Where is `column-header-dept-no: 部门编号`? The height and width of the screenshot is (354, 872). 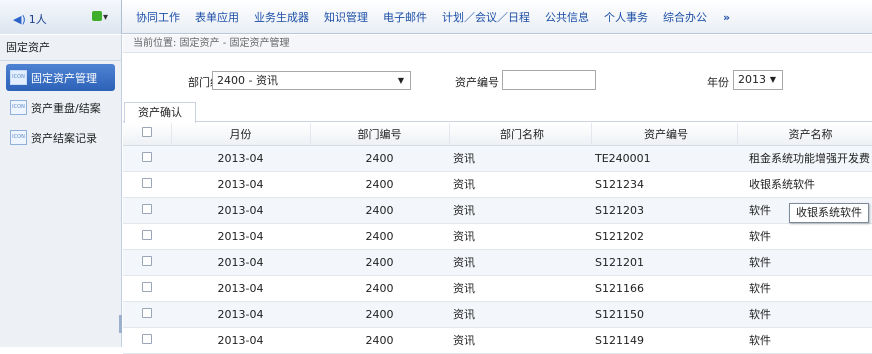
column-header-dept-no: 部门编号 is located at coordinates (380, 134).